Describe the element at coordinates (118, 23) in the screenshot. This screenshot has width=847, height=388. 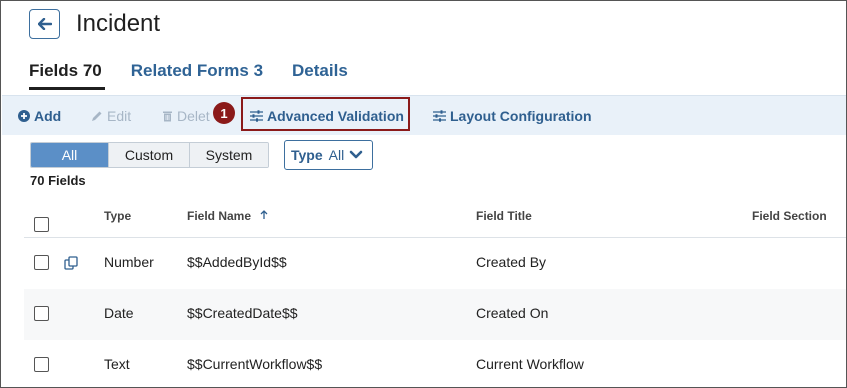
I see `page-title: Incident` at that location.